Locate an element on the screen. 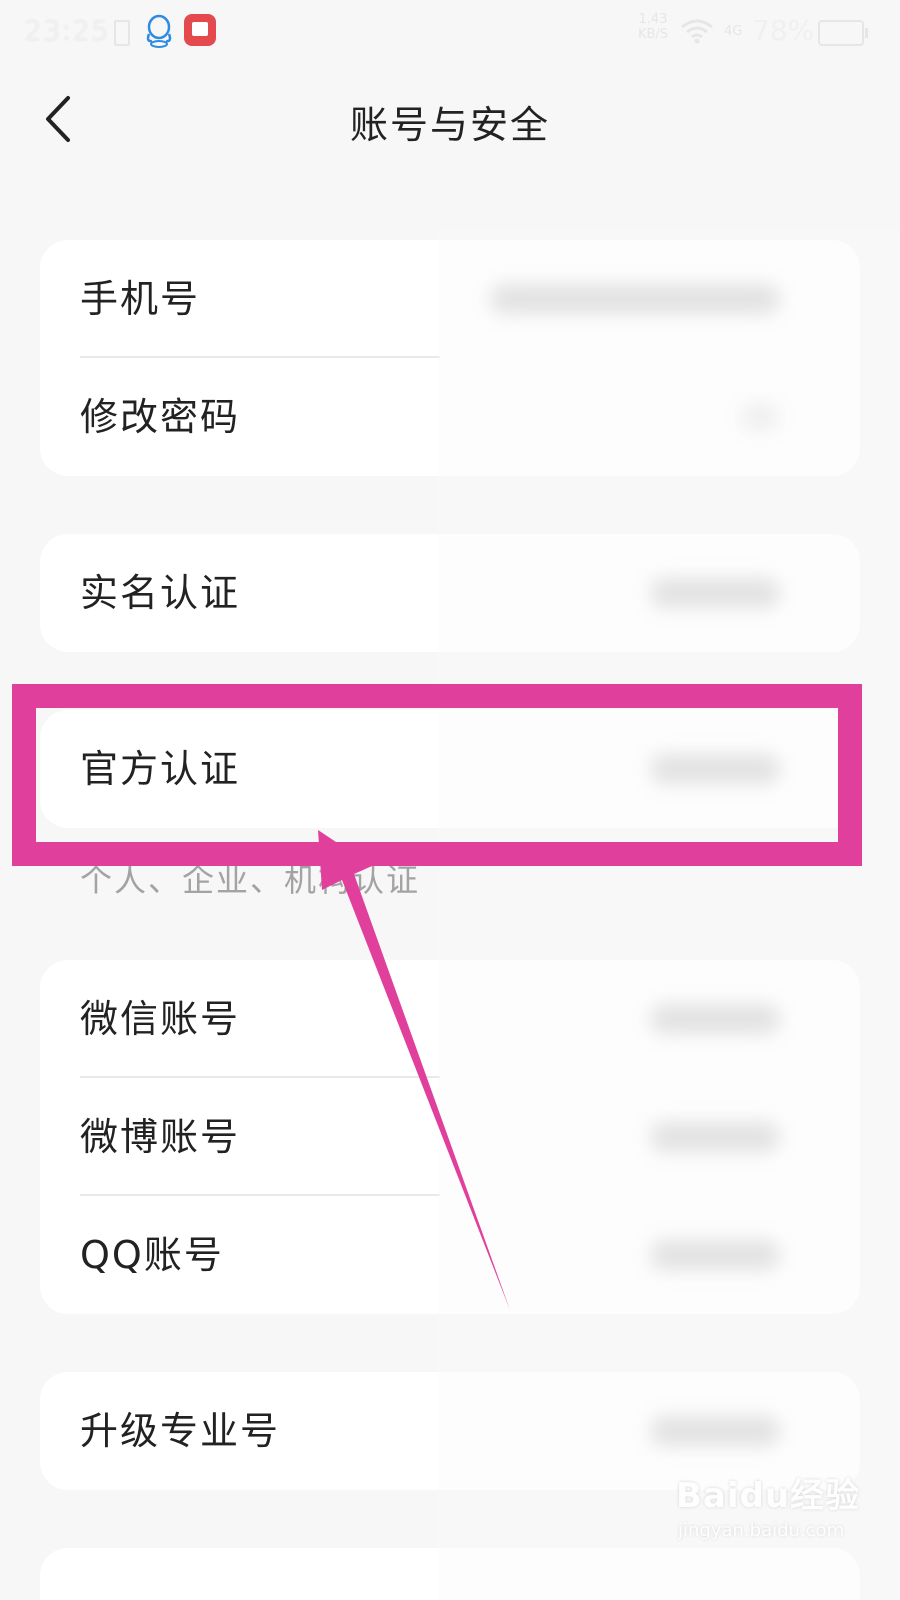 The width and height of the screenshot is (900, 1600). official-verification-row: 官方认证 is located at coordinates (450, 769).